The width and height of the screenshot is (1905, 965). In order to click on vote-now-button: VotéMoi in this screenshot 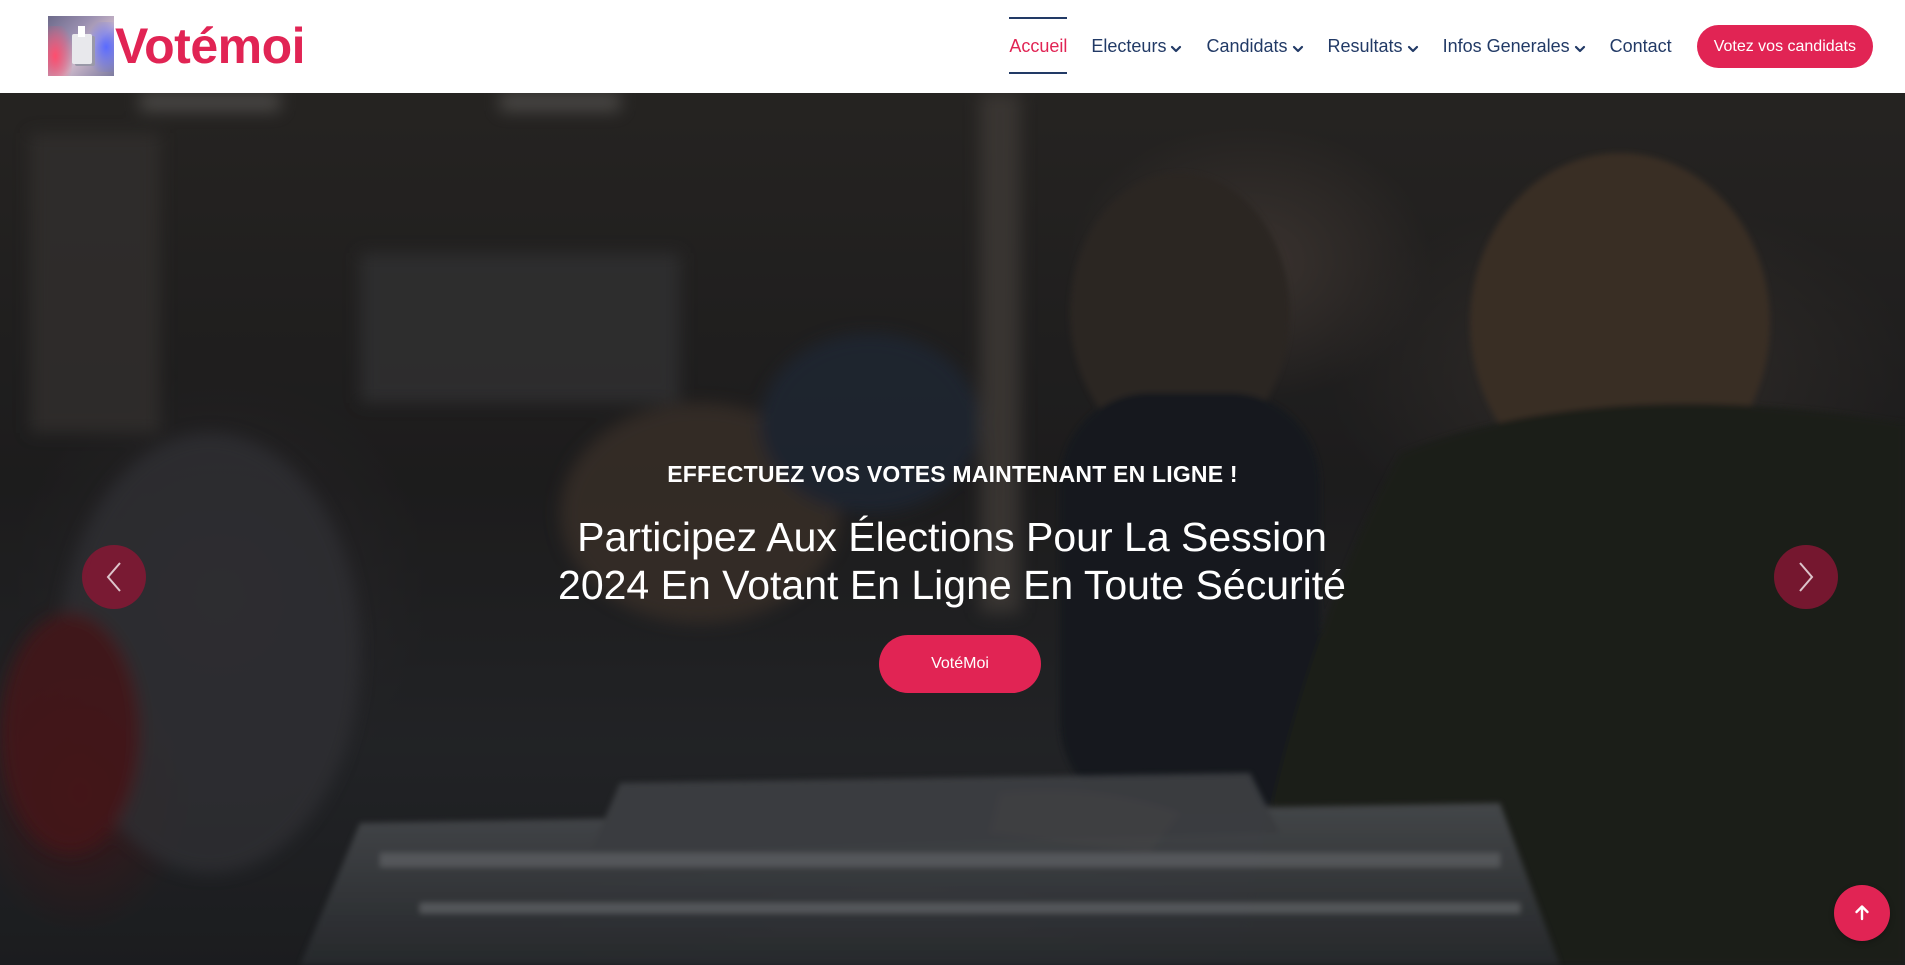, I will do `click(960, 664)`.